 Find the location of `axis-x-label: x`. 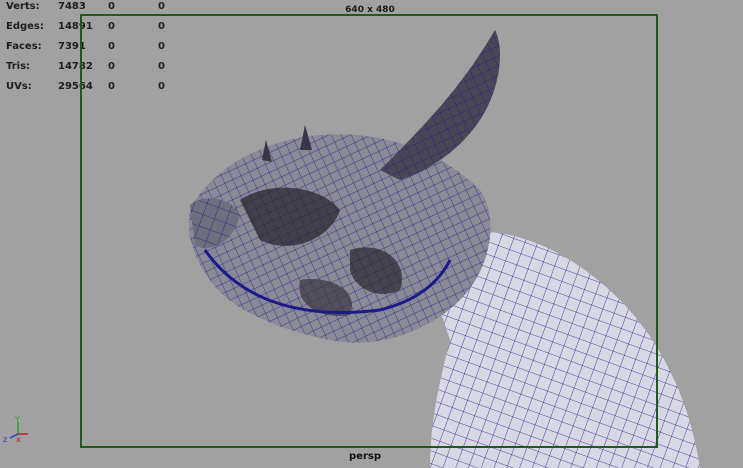

axis-x-label: x is located at coordinates (18, 439).